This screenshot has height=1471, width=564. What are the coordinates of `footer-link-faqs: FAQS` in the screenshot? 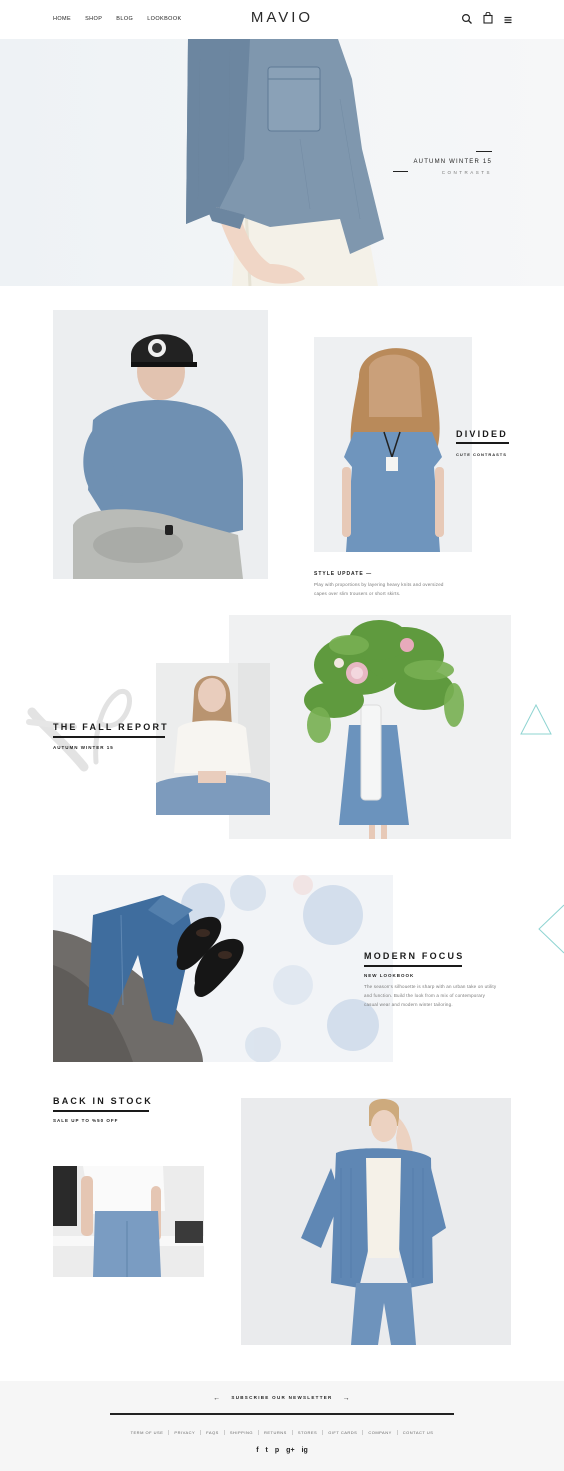 It's located at (213, 1432).